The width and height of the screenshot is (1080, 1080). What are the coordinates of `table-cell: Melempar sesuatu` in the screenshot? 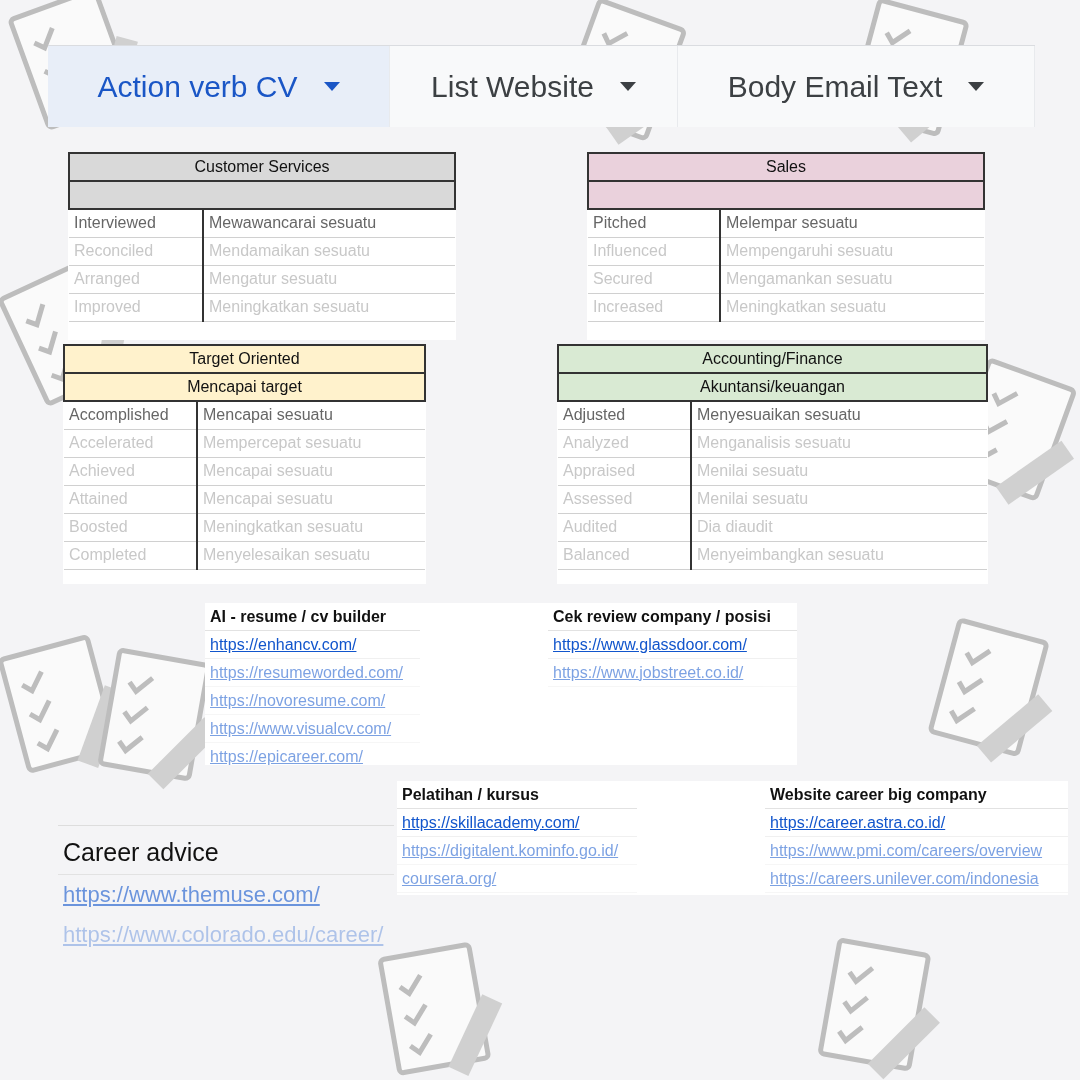 It's located at (852, 223).